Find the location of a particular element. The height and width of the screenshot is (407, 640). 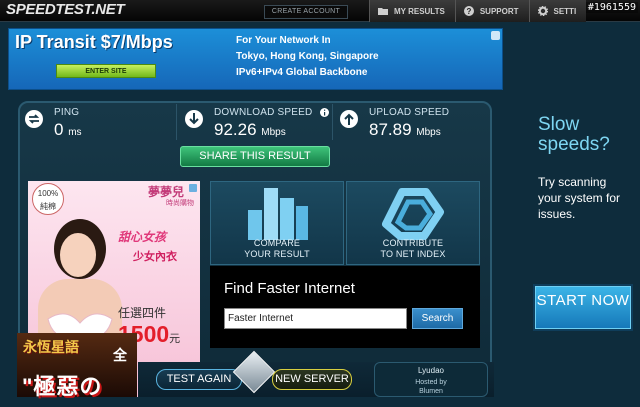

upload-metric: UPLOAD SPEED 87.89 Mbps is located at coordinates (411, 124).